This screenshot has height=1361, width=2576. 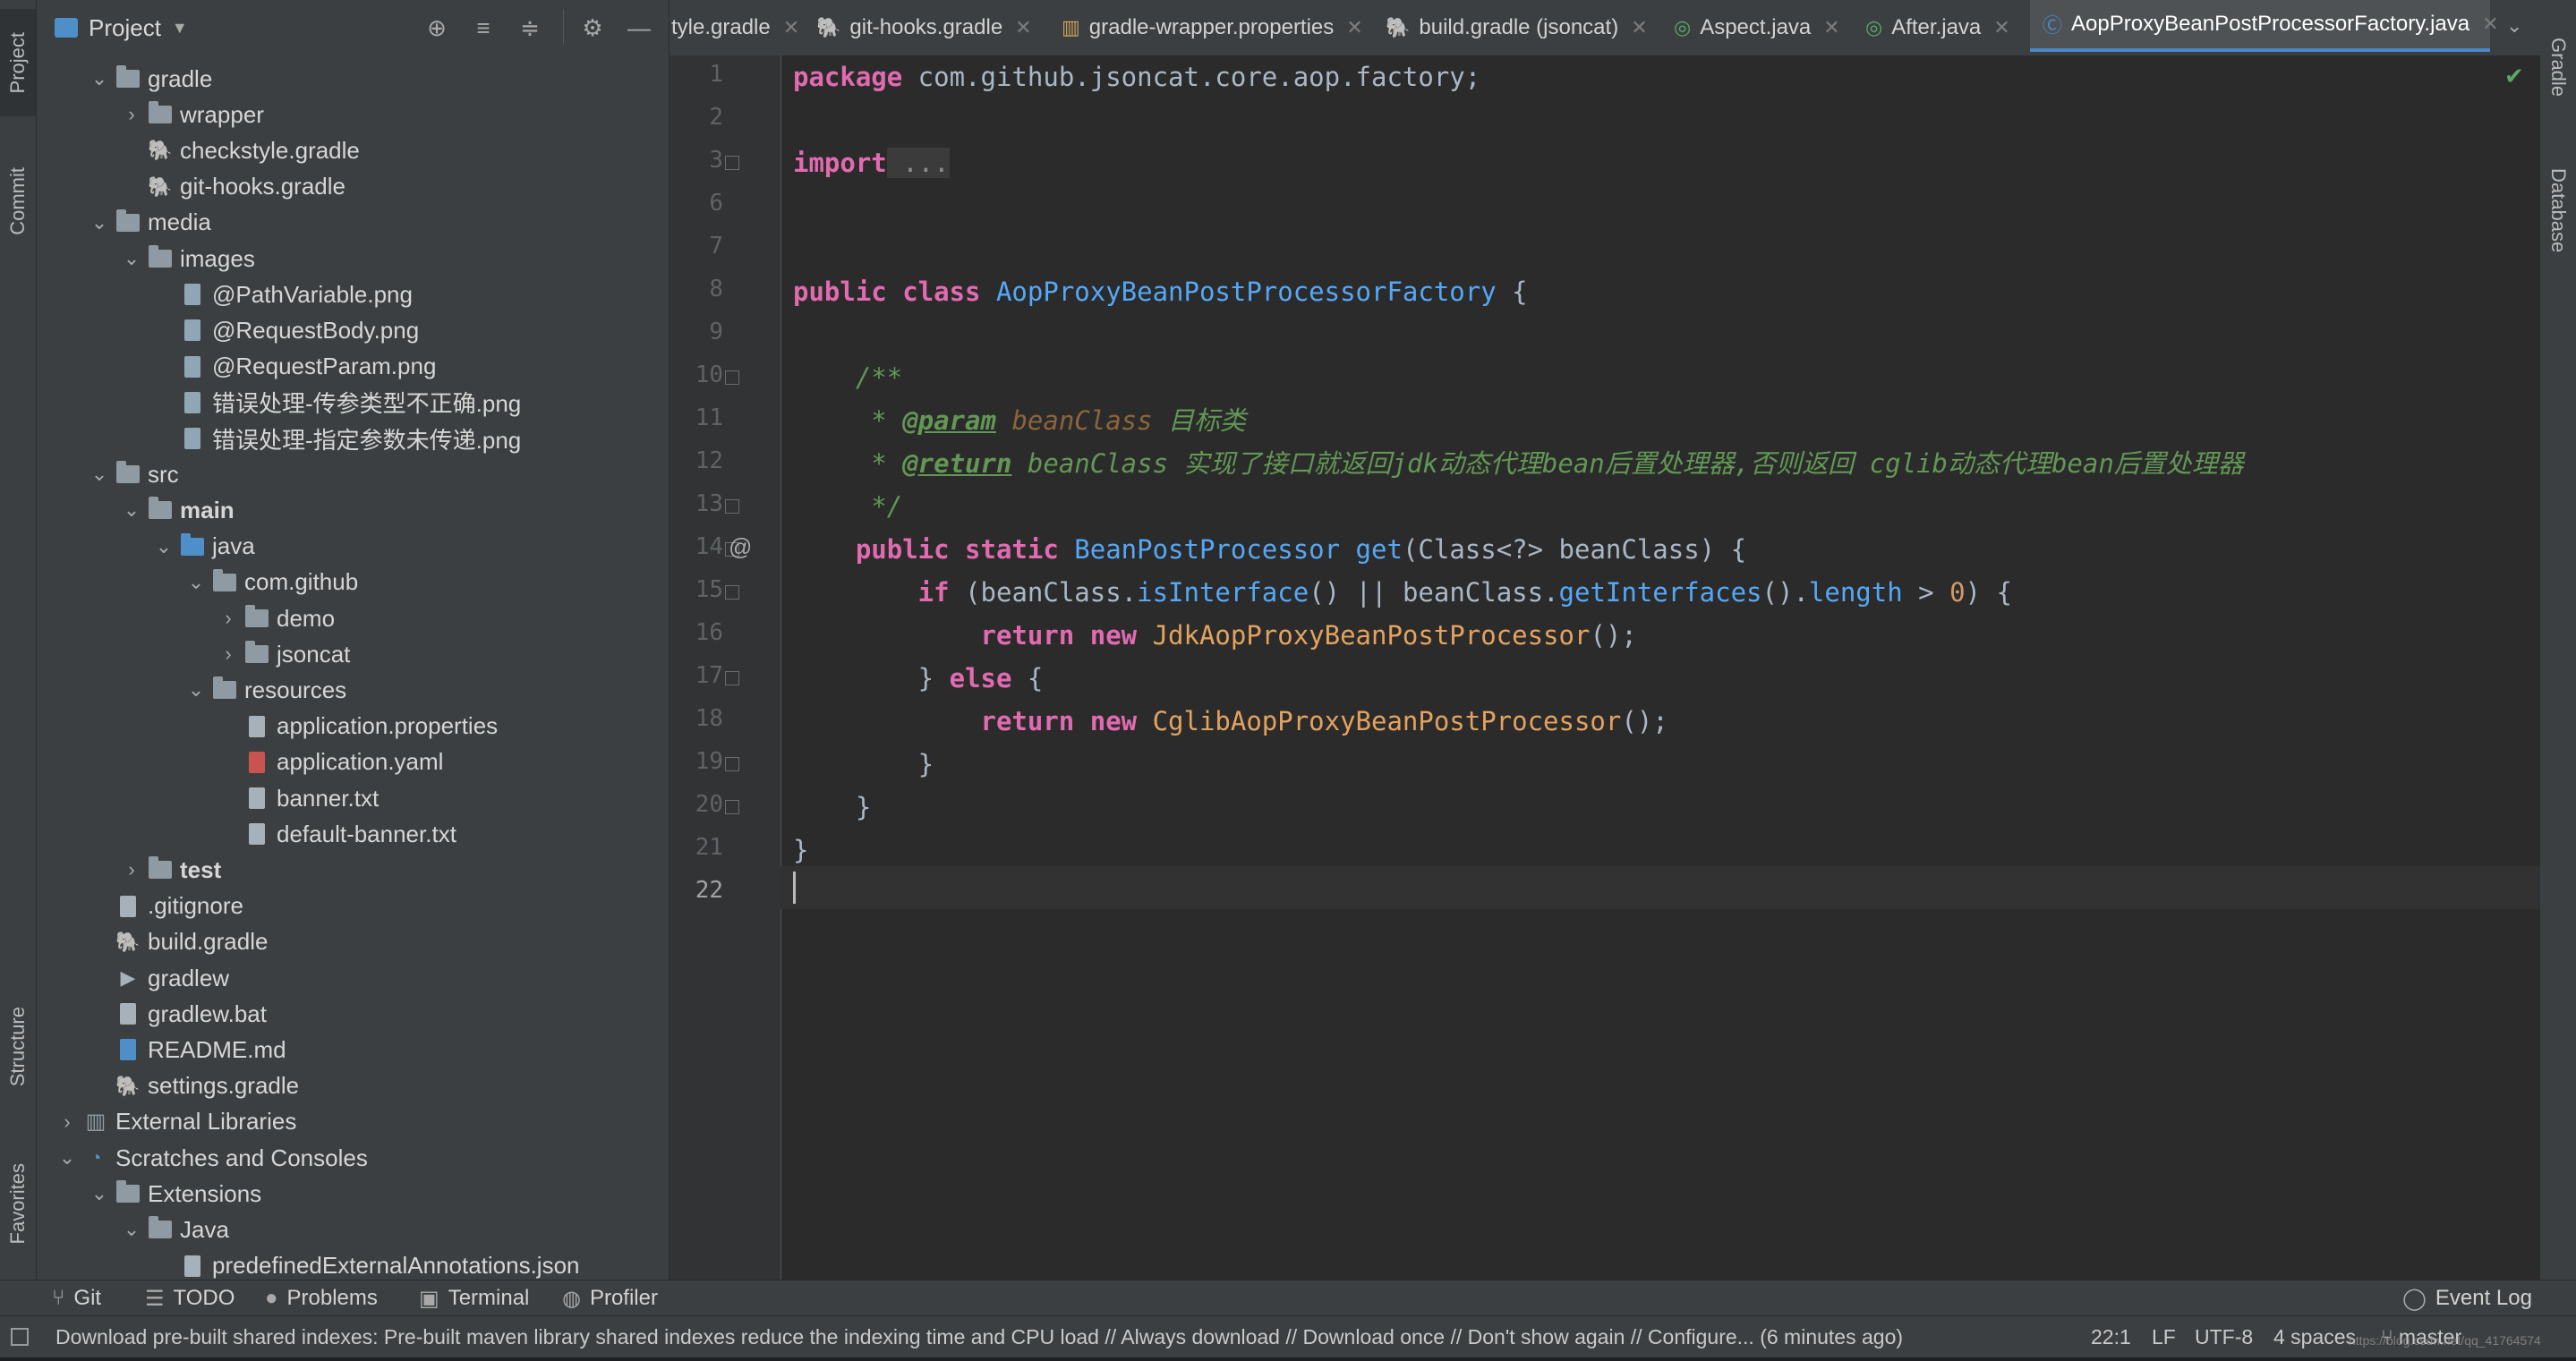 What do you see at coordinates (353, 294) in the screenshot?
I see `tree-item: @PathVariable.png` at bounding box center [353, 294].